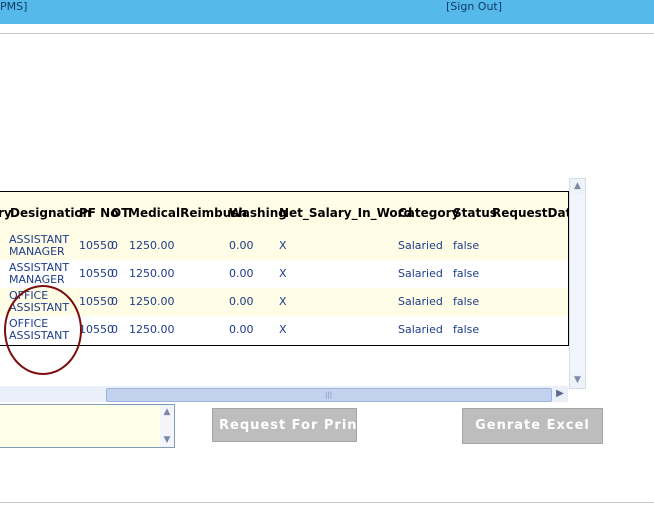 This screenshot has height=513, width=654. Describe the element at coordinates (530, 213) in the screenshot. I see `col-header-request-date: RequestDate` at that location.